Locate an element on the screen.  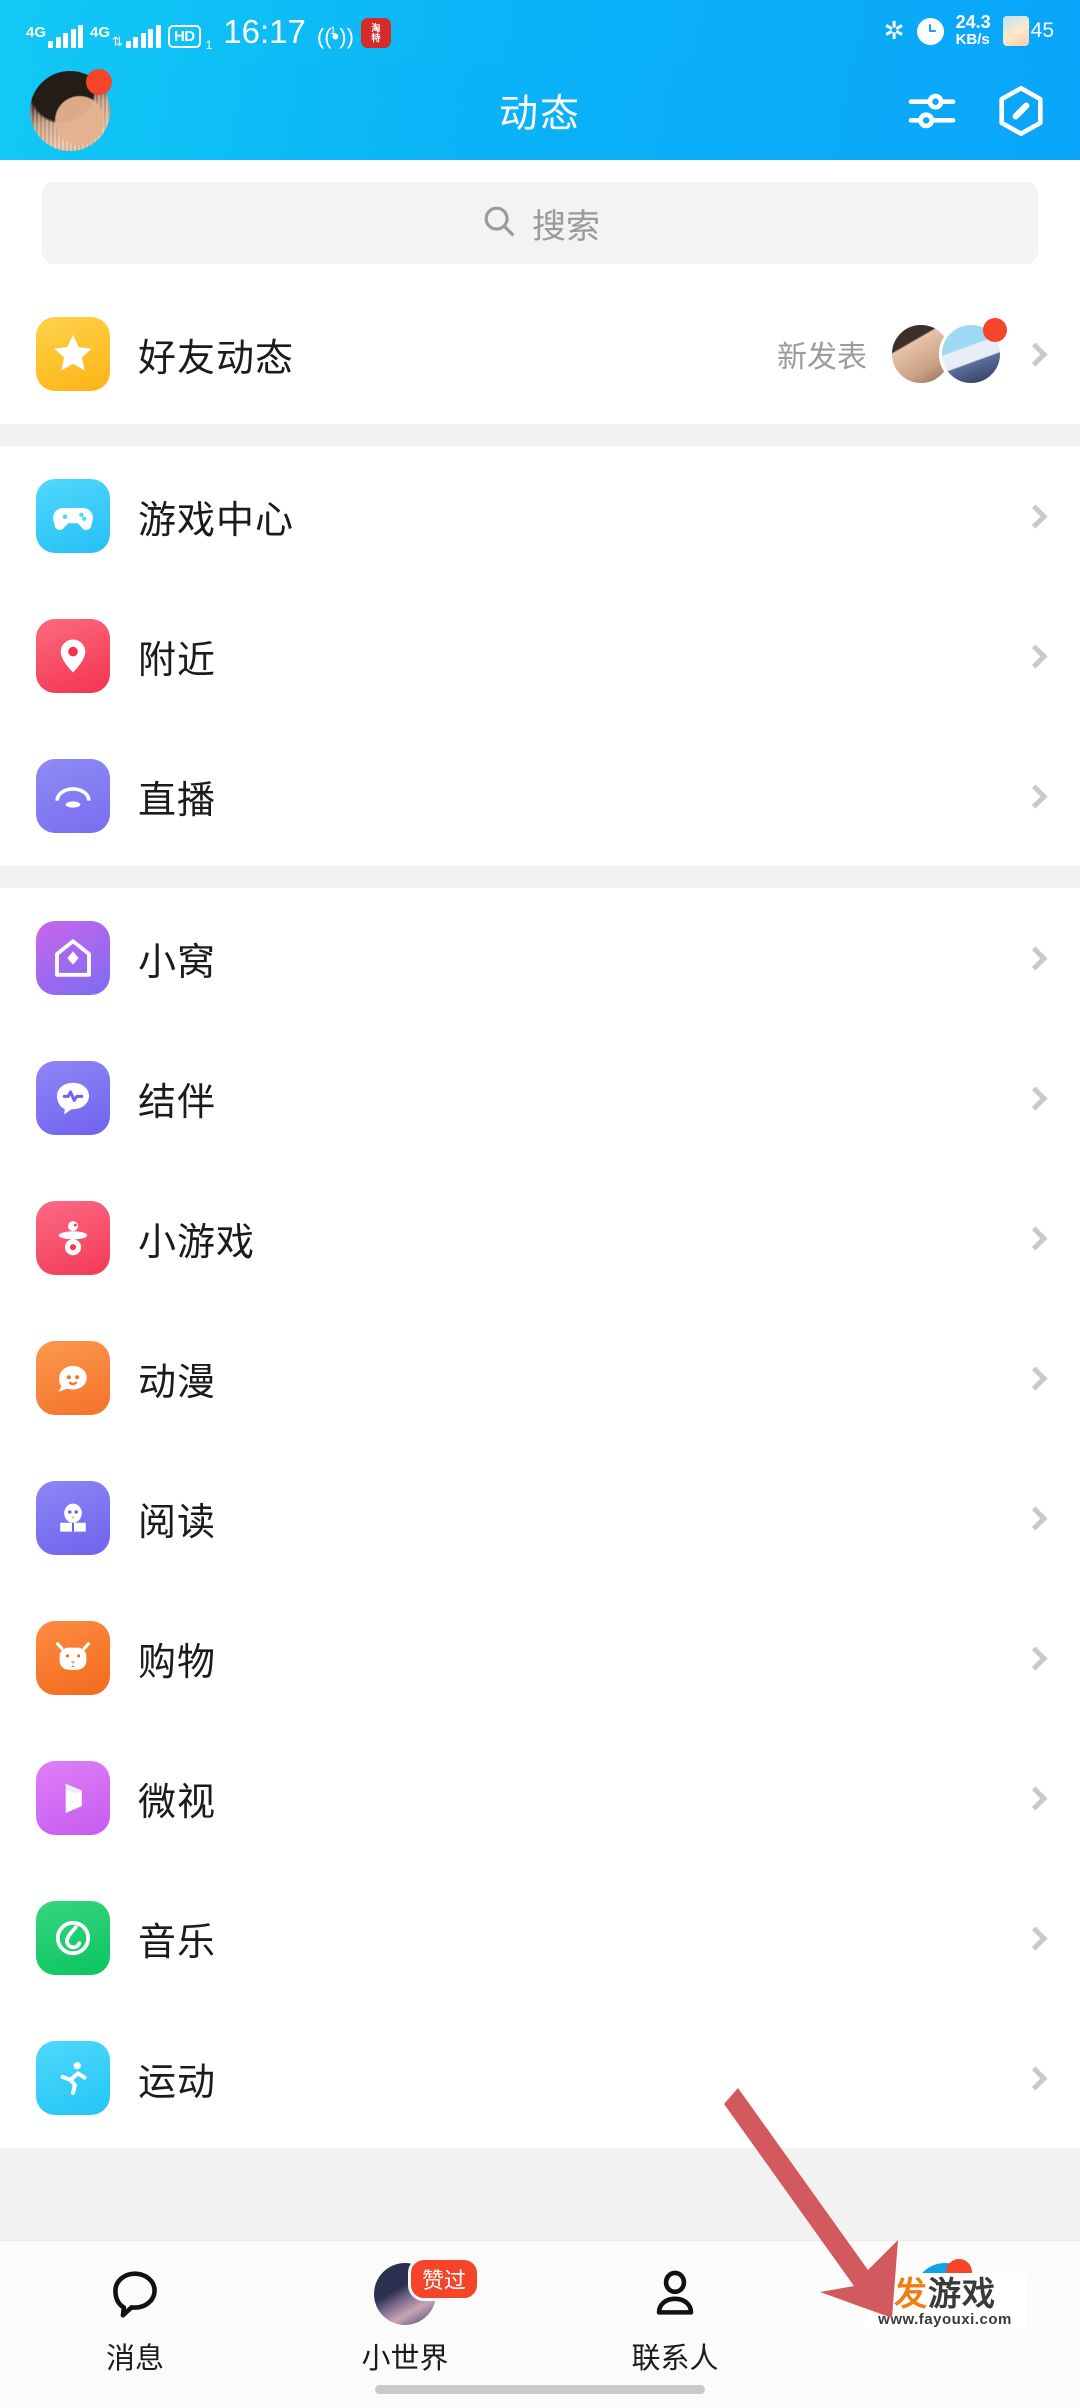
sim2-signal: 4G ⇅ is located at coordinates (125, 36).